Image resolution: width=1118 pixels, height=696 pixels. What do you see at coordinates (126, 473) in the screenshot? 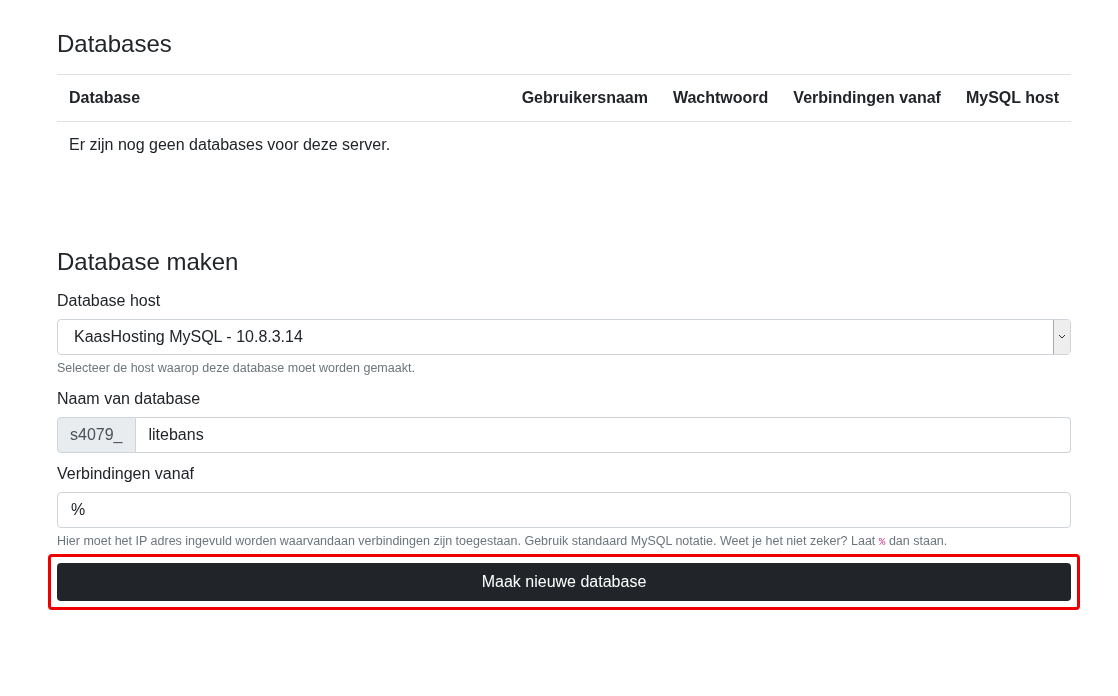
I see `field-label: Verbindingen vanaf` at bounding box center [126, 473].